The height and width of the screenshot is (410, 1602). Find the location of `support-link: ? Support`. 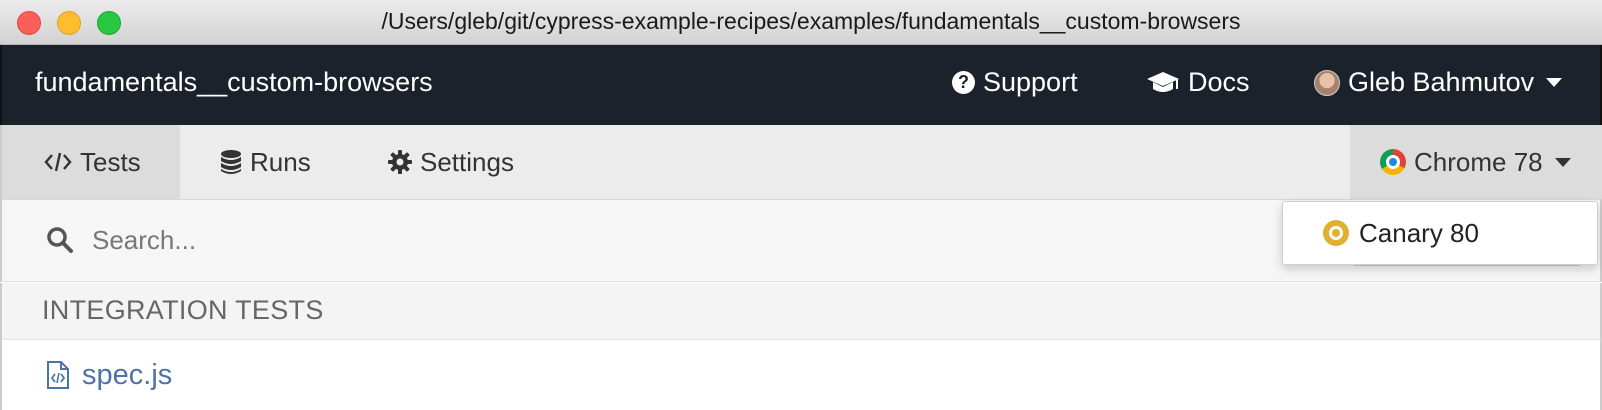

support-link: ? Support is located at coordinates (1015, 82).